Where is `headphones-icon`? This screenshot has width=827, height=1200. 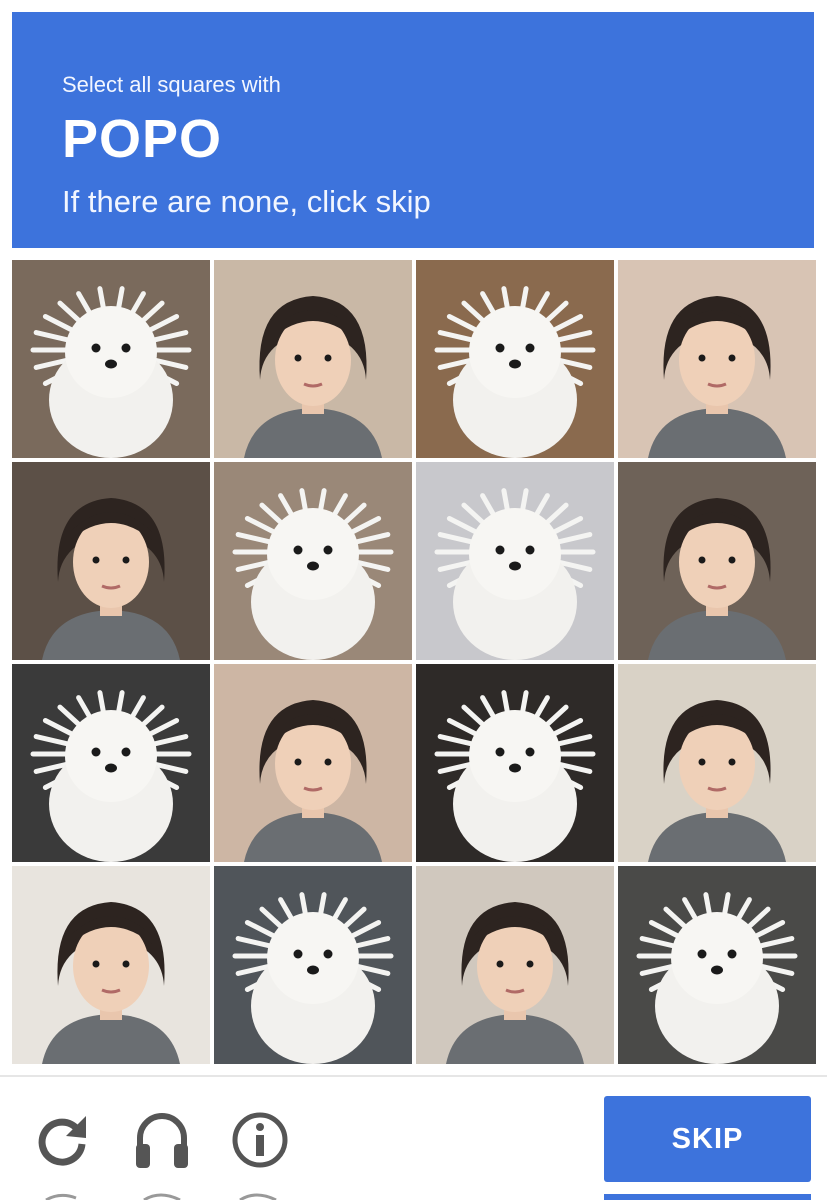
headphones-icon is located at coordinates (162, 1140).